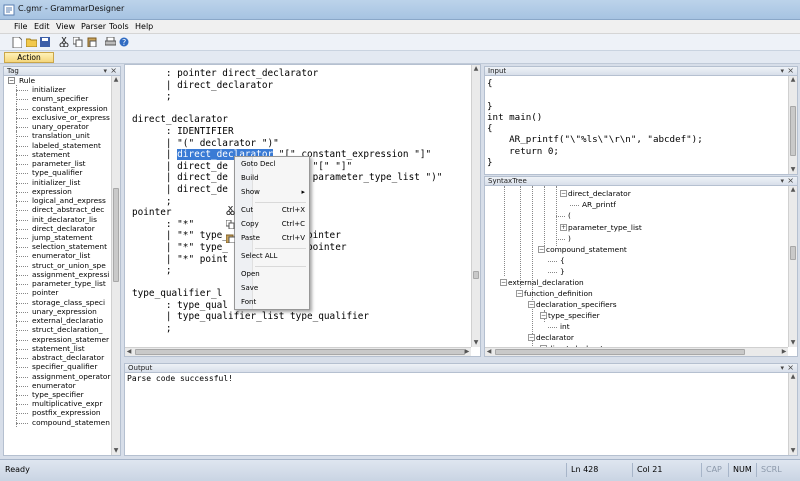 The width and height of the screenshot is (800, 481). I want to click on tree-item: abstract_declarator, so click(57, 358).